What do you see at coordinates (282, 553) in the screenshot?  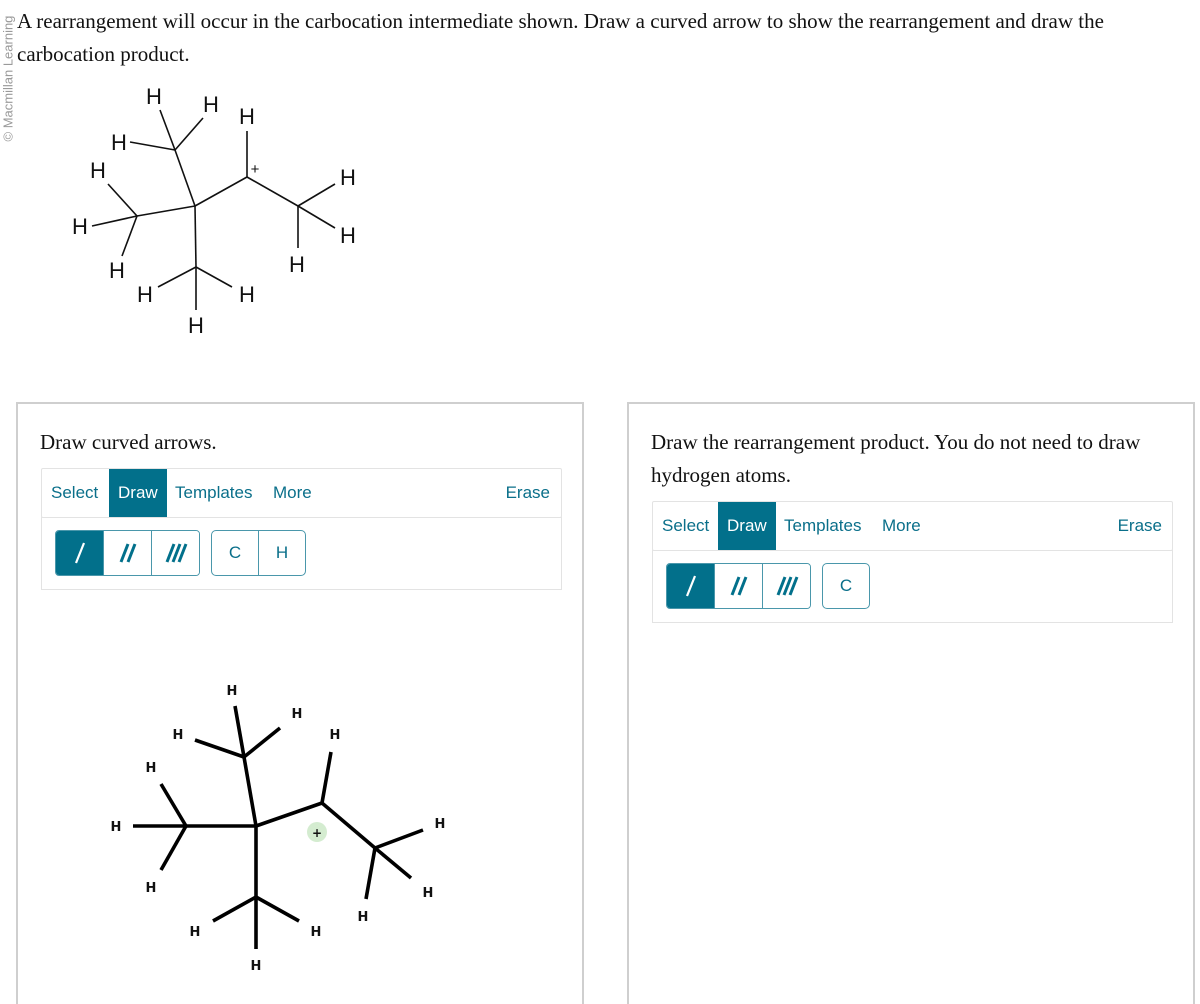 I see `hydrogen-atom-button: H` at bounding box center [282, 553].